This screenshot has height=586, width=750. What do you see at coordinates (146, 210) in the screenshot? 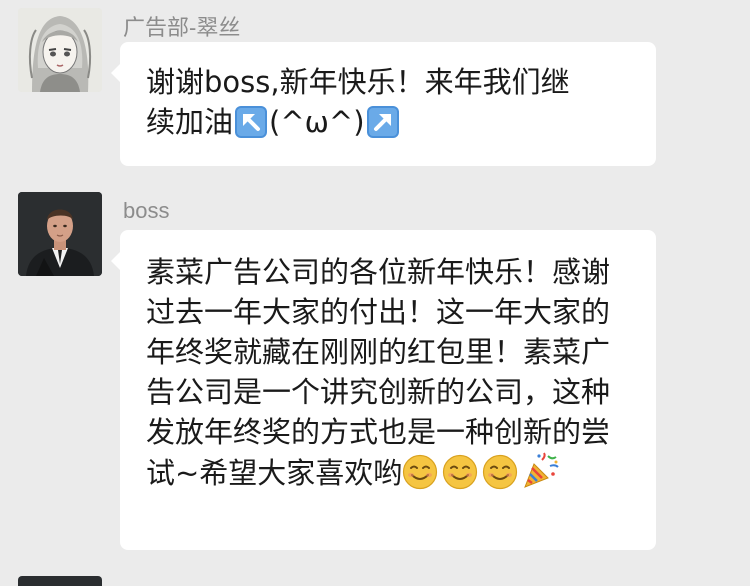
I see `sender-name: boss` at bounding box center [146, 210].